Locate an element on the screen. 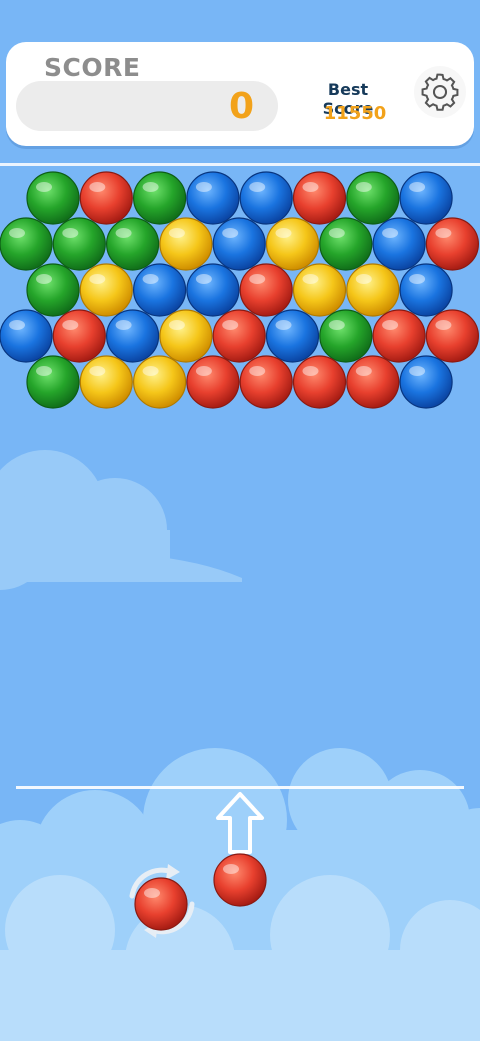  shooter-area is located at coordinates (198, 865).